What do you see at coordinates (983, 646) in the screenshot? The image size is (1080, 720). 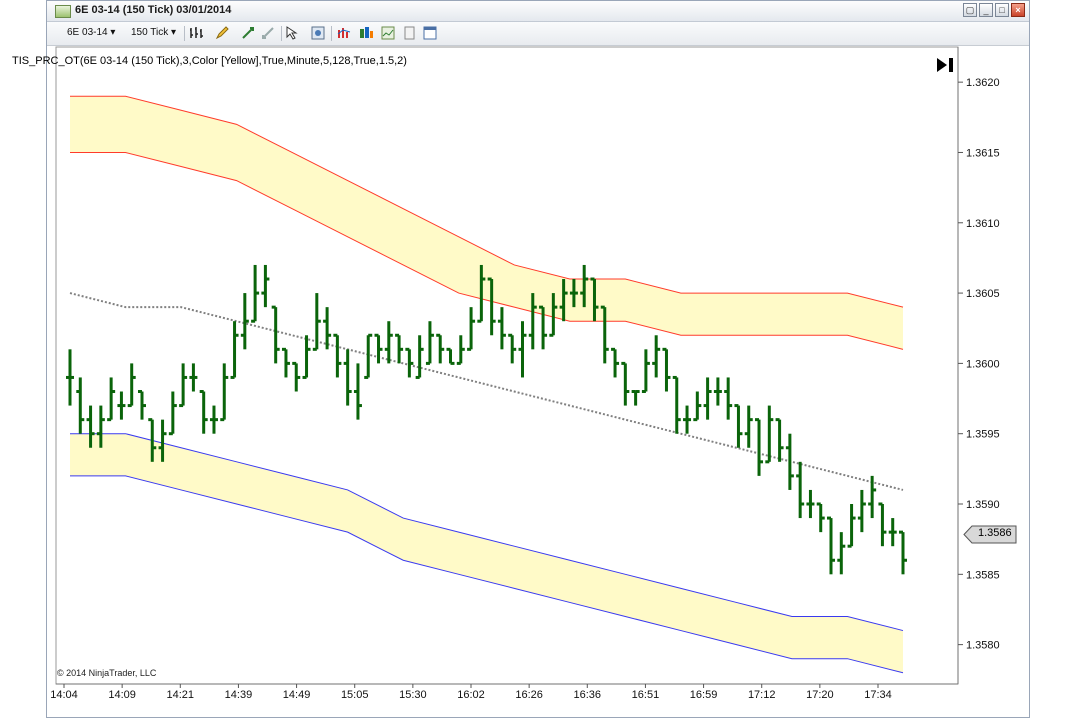 I see `price-tick-label: 1.3580` at bounding box center [983, 646].